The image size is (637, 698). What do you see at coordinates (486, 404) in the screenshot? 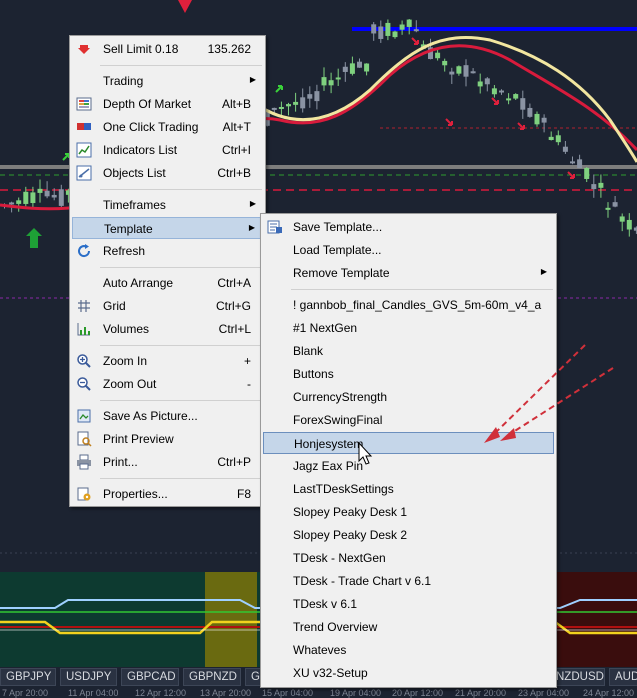
I see `annotation-overlay` at bounding box center [486, 404].